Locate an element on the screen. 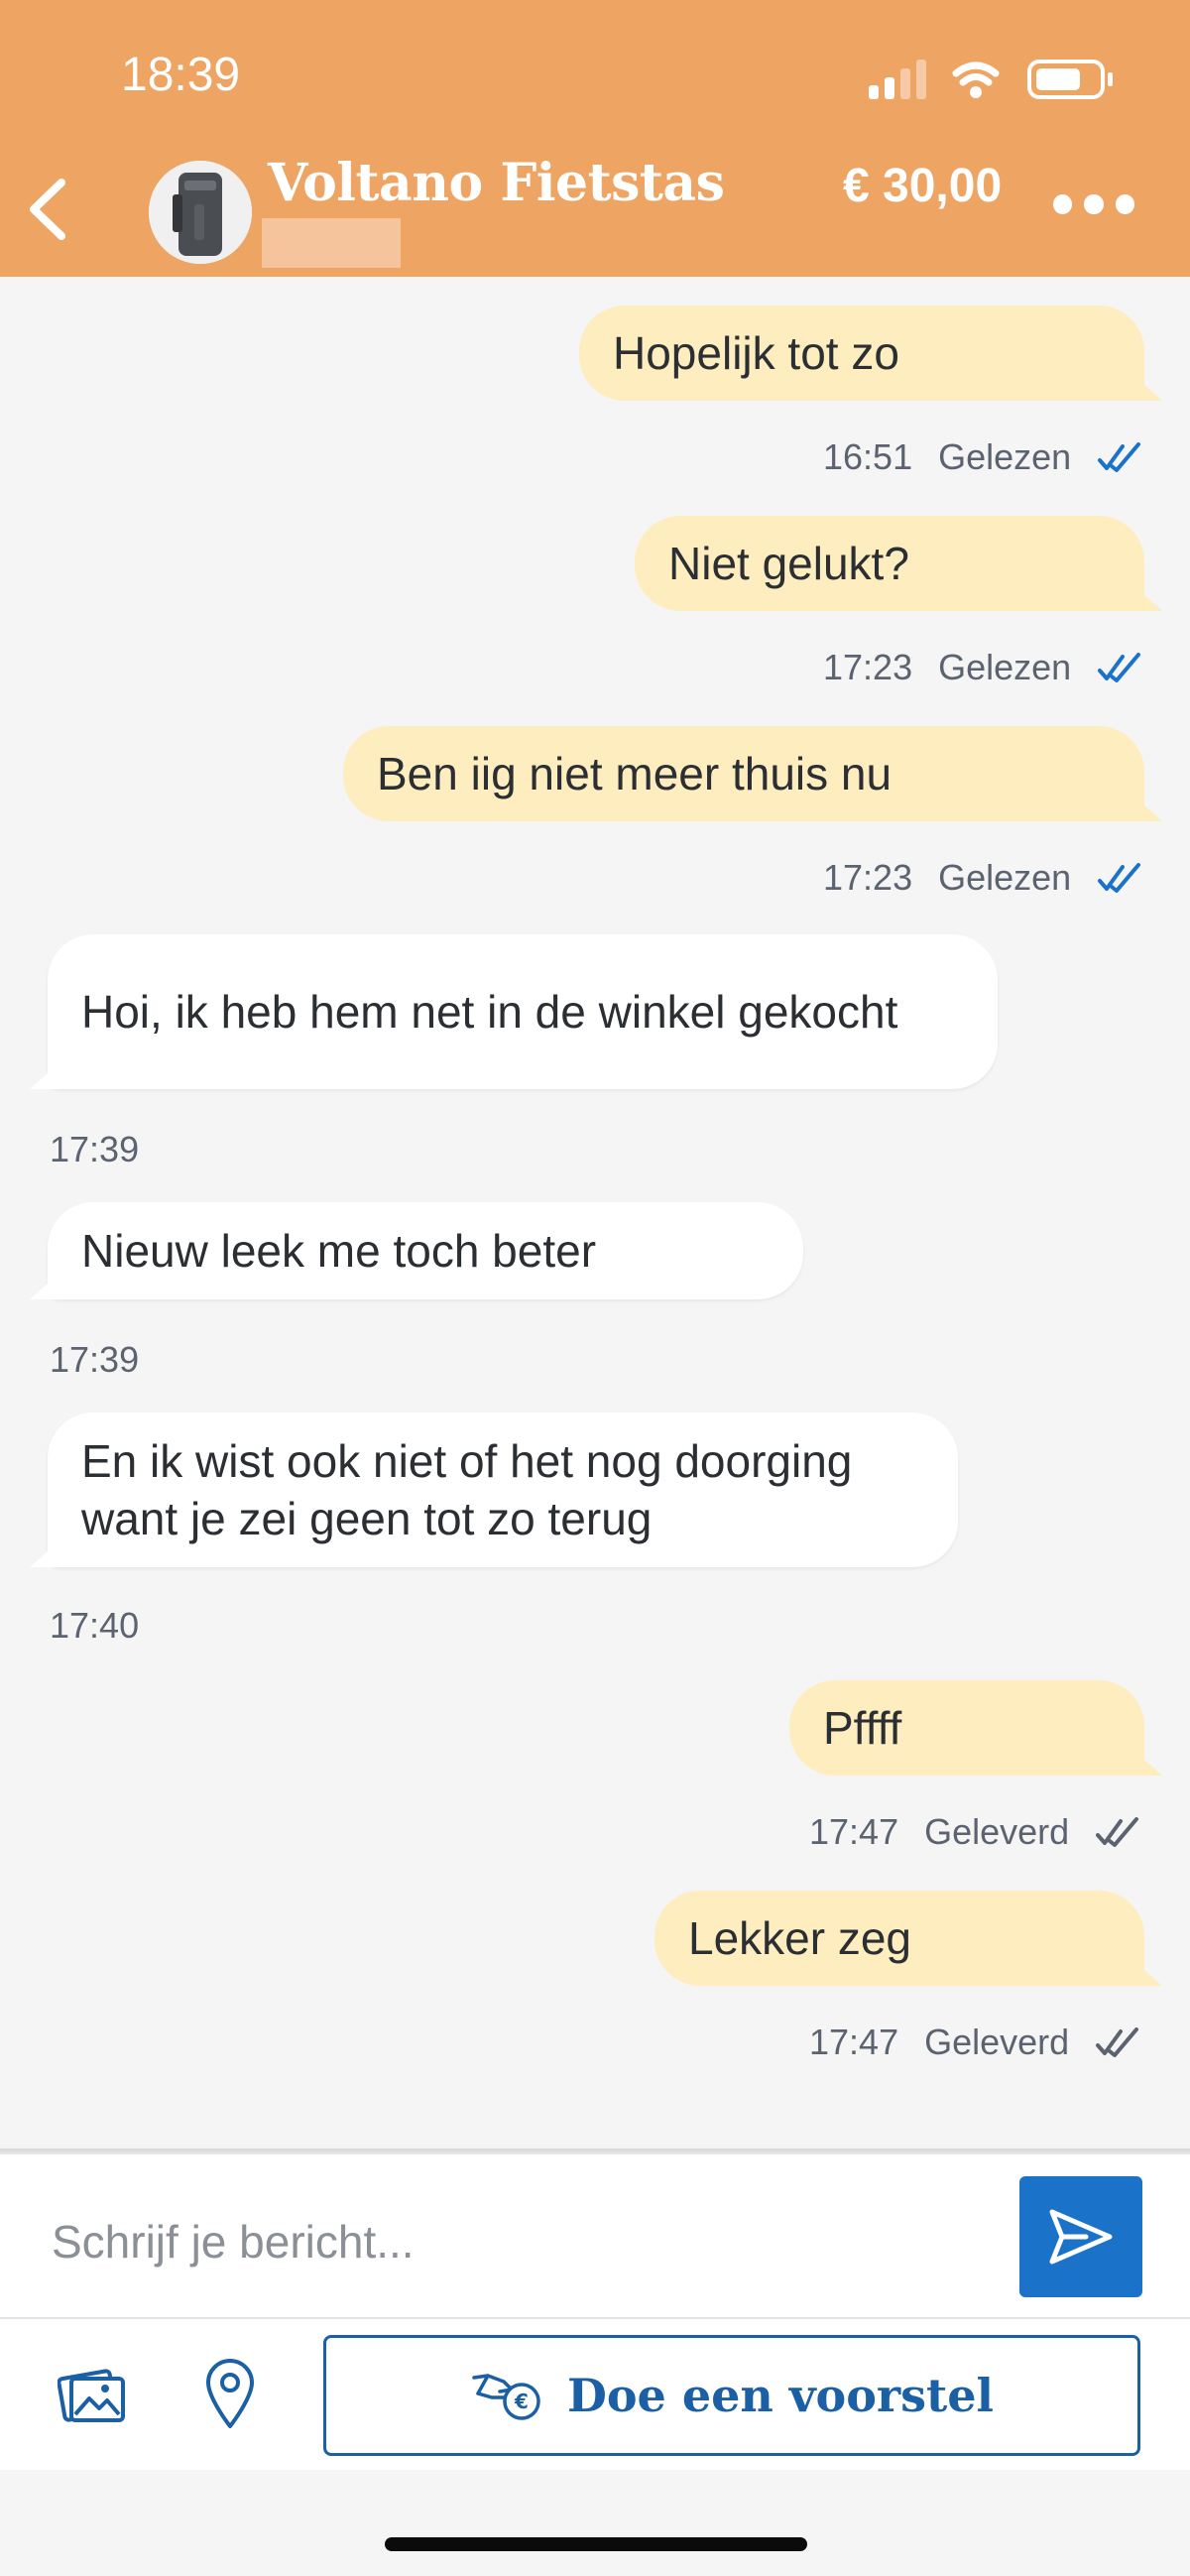  gallery-icon is located at coordinates (92, 2394).